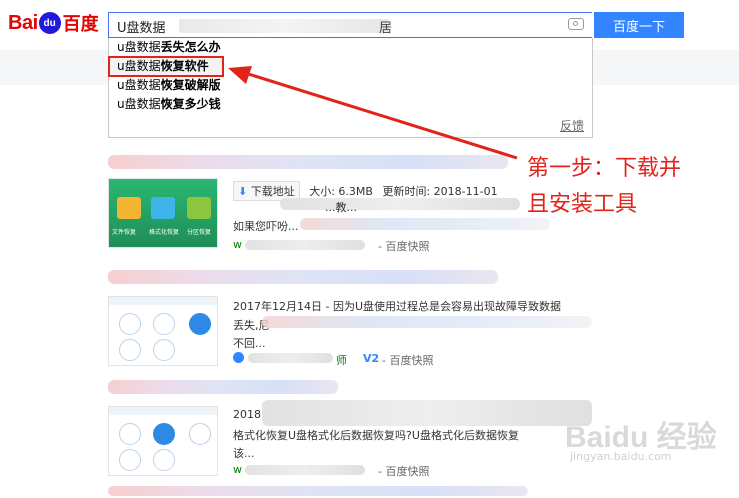 The image size is (739, 498). What do you see at coordinates (243, 191) in the screenshot?
I see `download-icon: ⬇` at bounding box center [243, 191].